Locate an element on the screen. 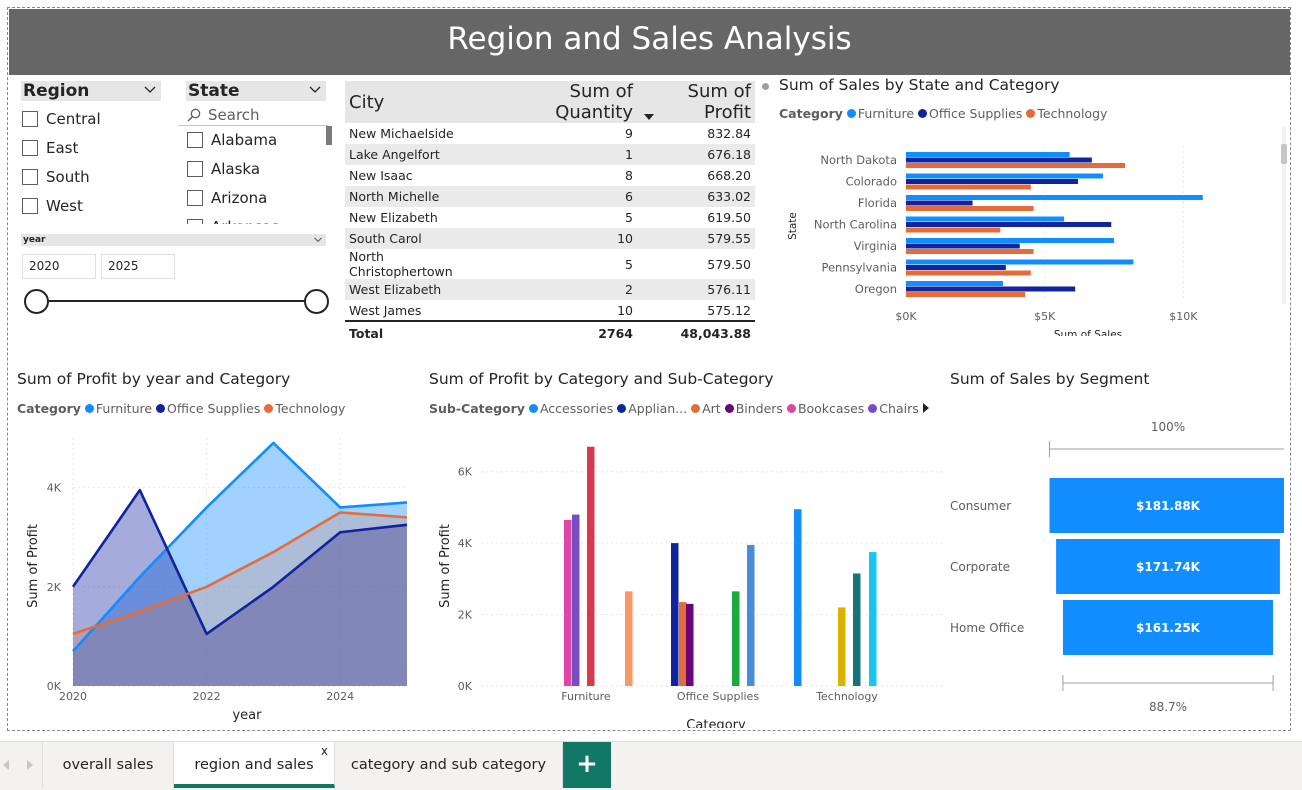 The image size is (1302, 790). bar-north-dakota-technology is located at coordinates (1016, 165).